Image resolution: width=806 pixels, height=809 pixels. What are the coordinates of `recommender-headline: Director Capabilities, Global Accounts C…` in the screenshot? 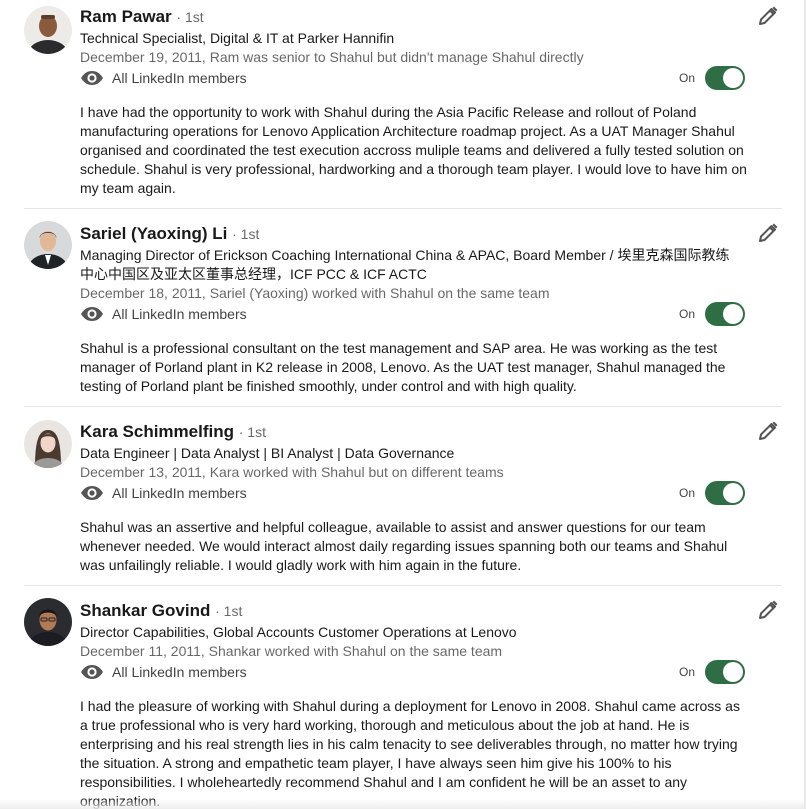 It's located at (298, 632).